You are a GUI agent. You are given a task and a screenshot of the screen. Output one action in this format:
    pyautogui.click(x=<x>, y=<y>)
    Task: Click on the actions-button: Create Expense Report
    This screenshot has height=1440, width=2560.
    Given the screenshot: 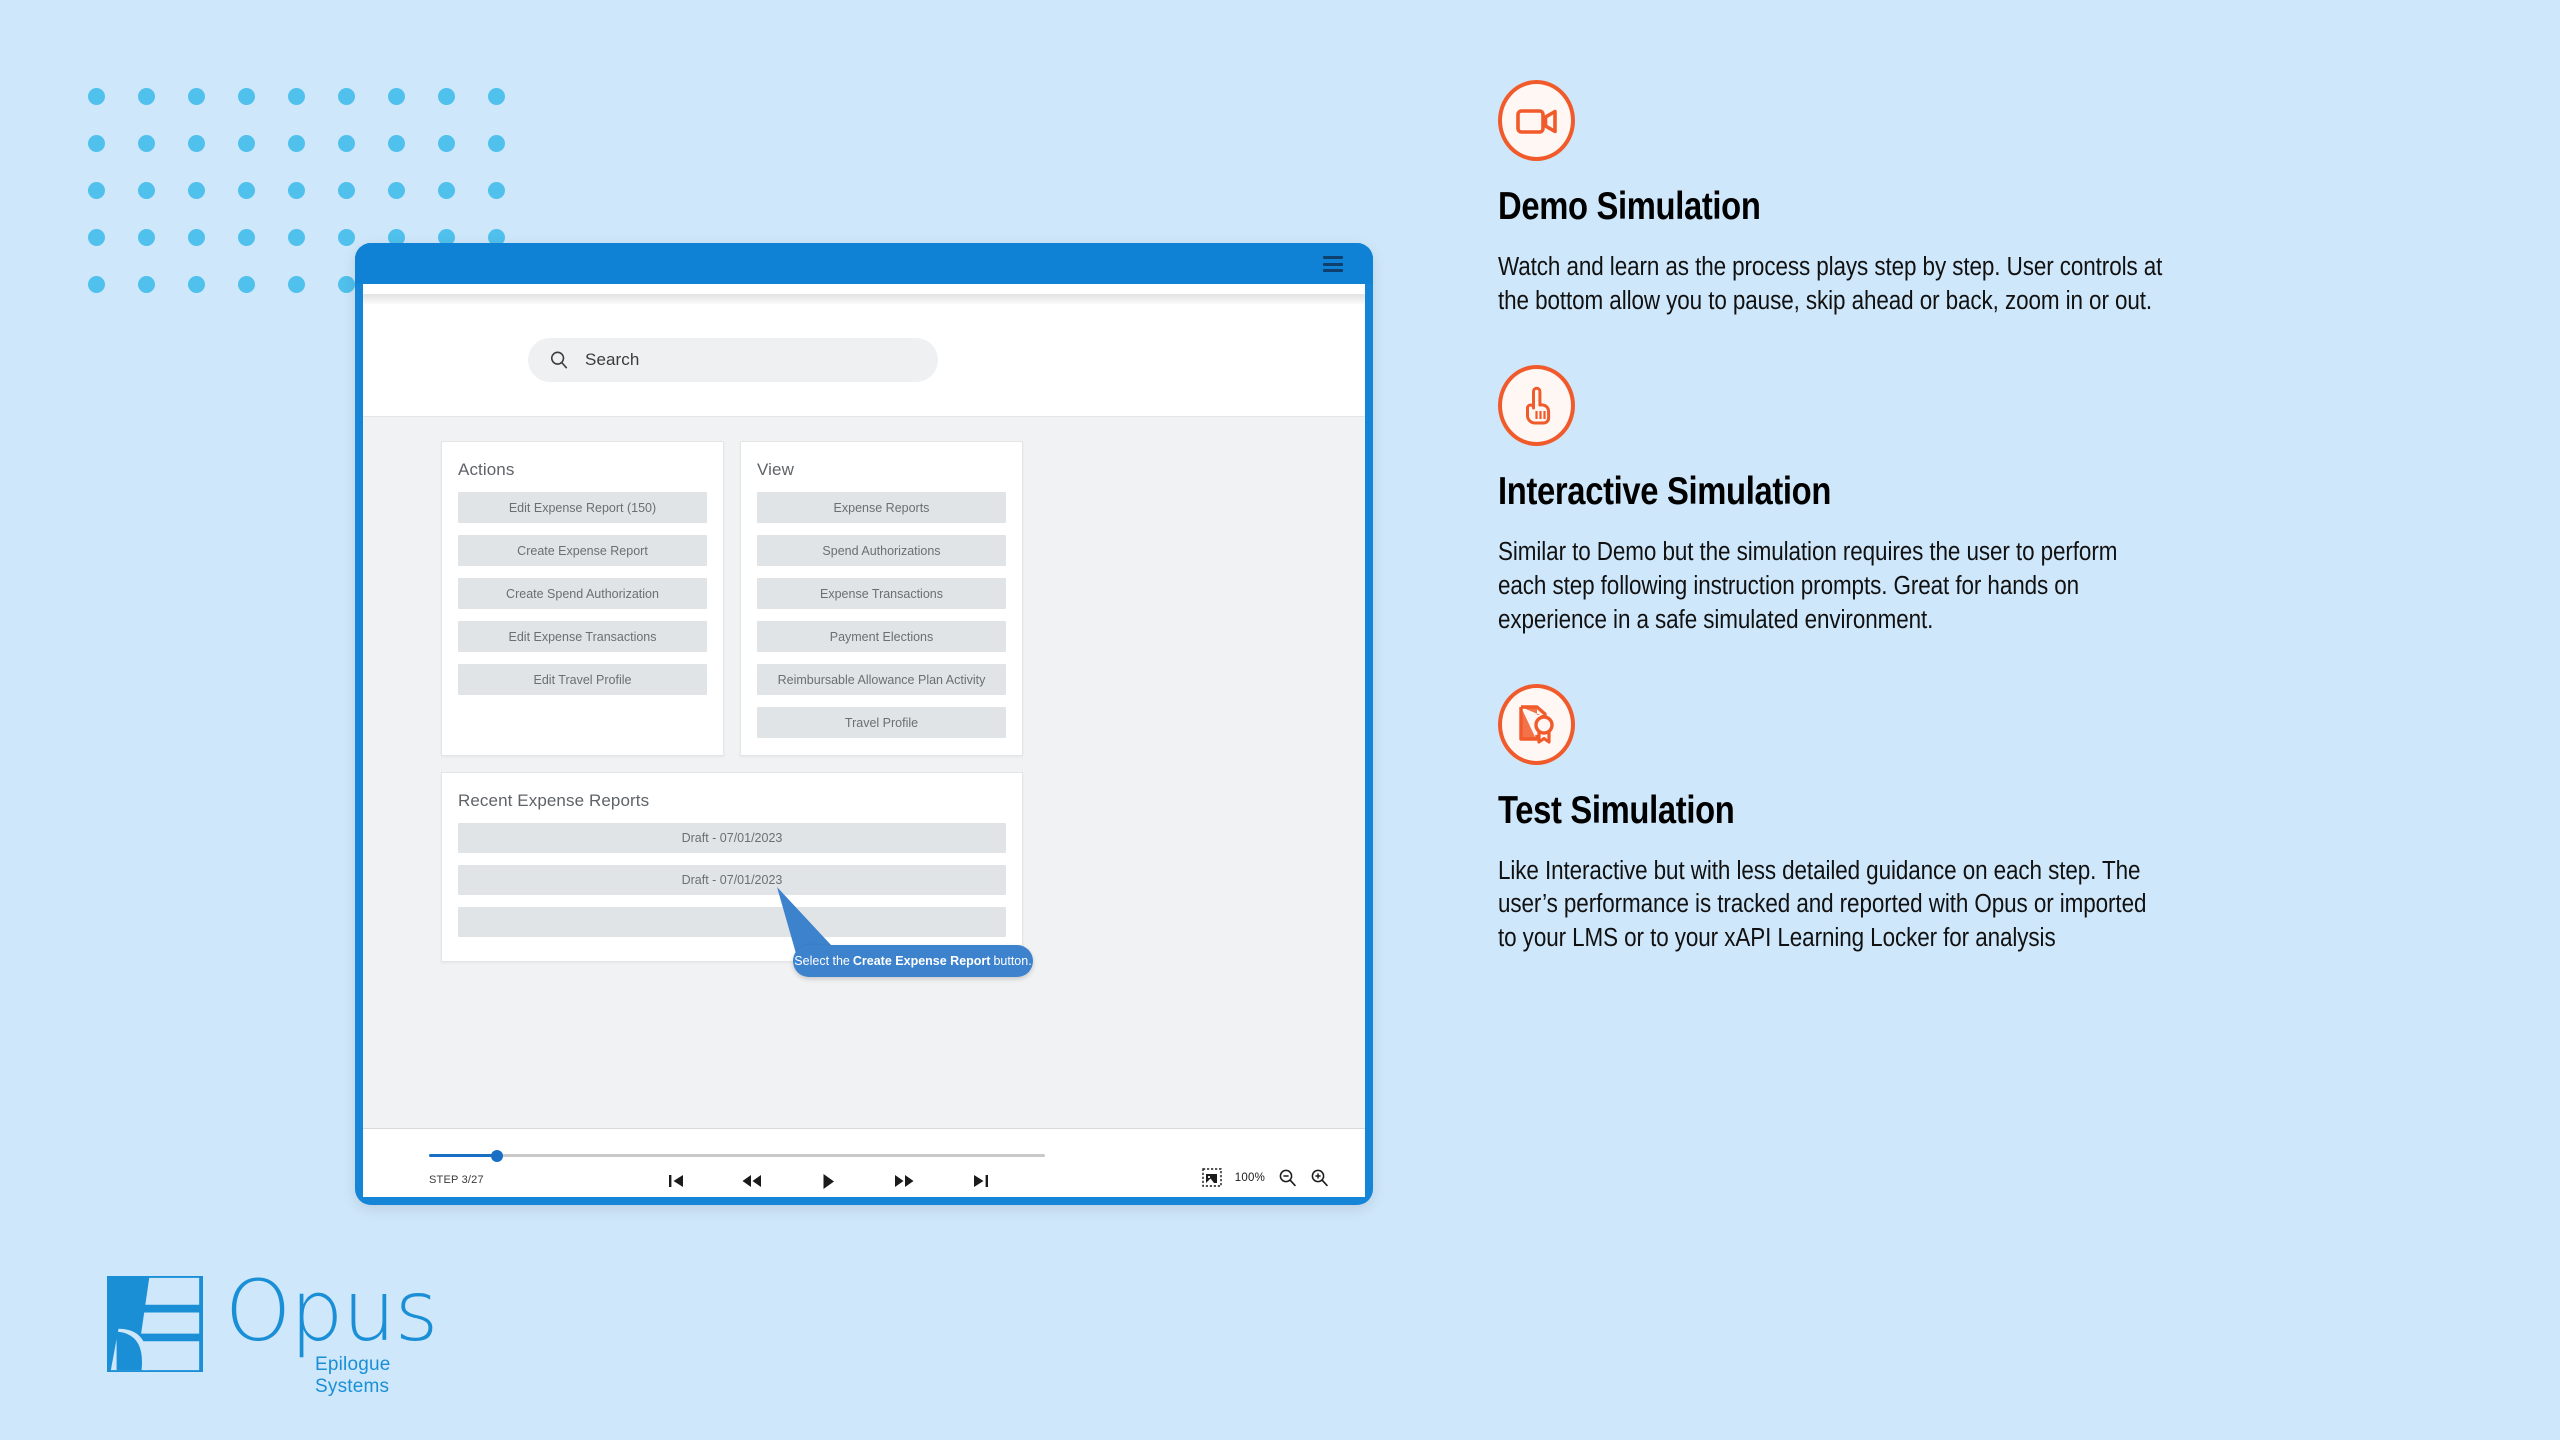 What is the action you would take?
    pyautogui.click(x=582, y=550)
    